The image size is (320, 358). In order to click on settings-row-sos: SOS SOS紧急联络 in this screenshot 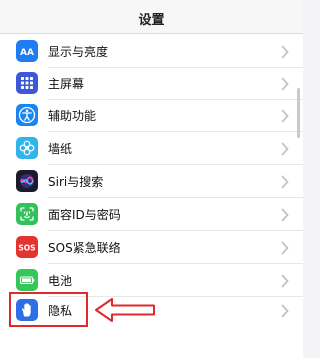, I will do `click(151, 247)`.